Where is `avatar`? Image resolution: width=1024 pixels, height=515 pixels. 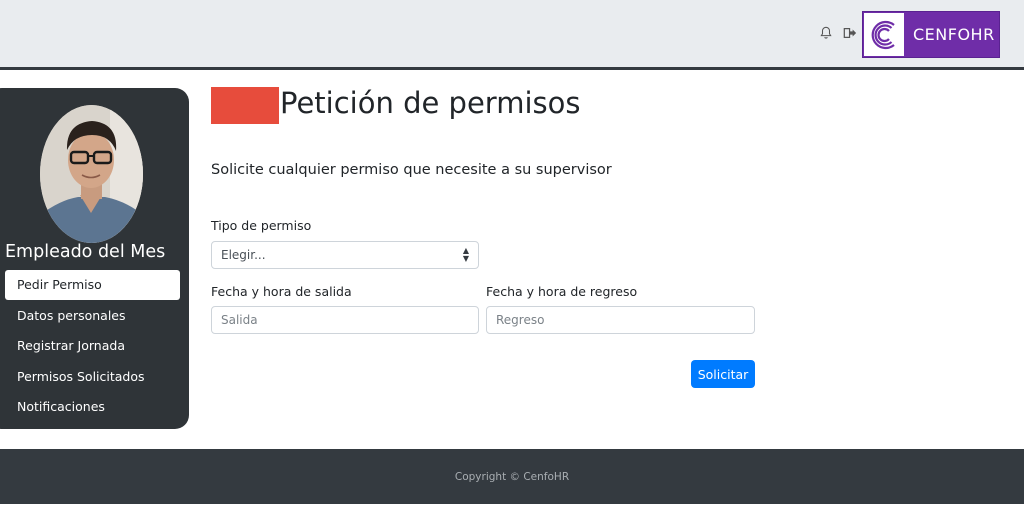 avatar is located at coordinates (91, 174).